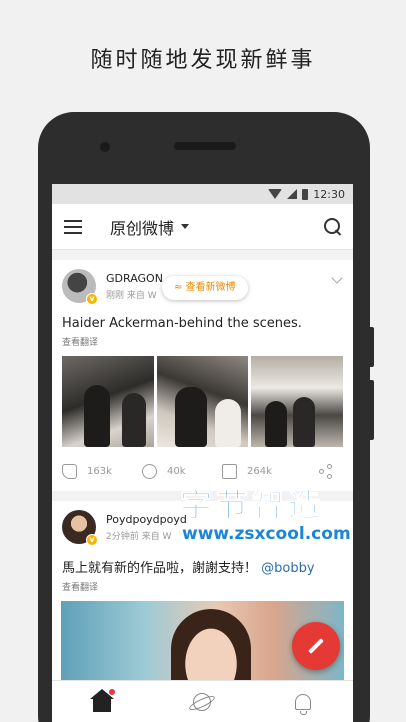  I want to click on status-time: 12:30, so click(329, 194).